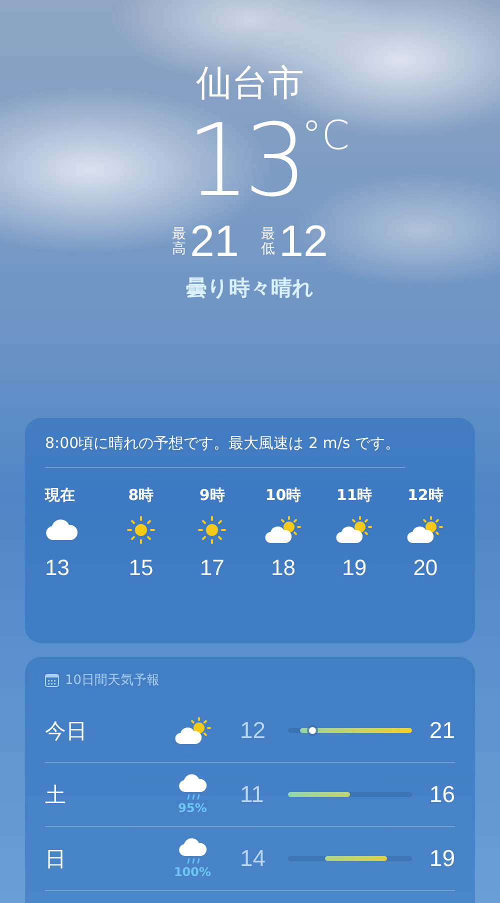 Image resolution: width=500 pixels, height=903 pixels. I want to click on hour-label: 現在, so click(60, 495).